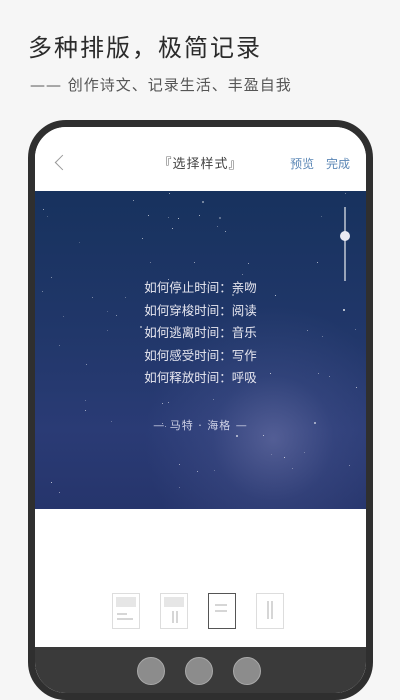  I want to click on poem-line: 如何逃离时间：音乐, so click(200, 332).